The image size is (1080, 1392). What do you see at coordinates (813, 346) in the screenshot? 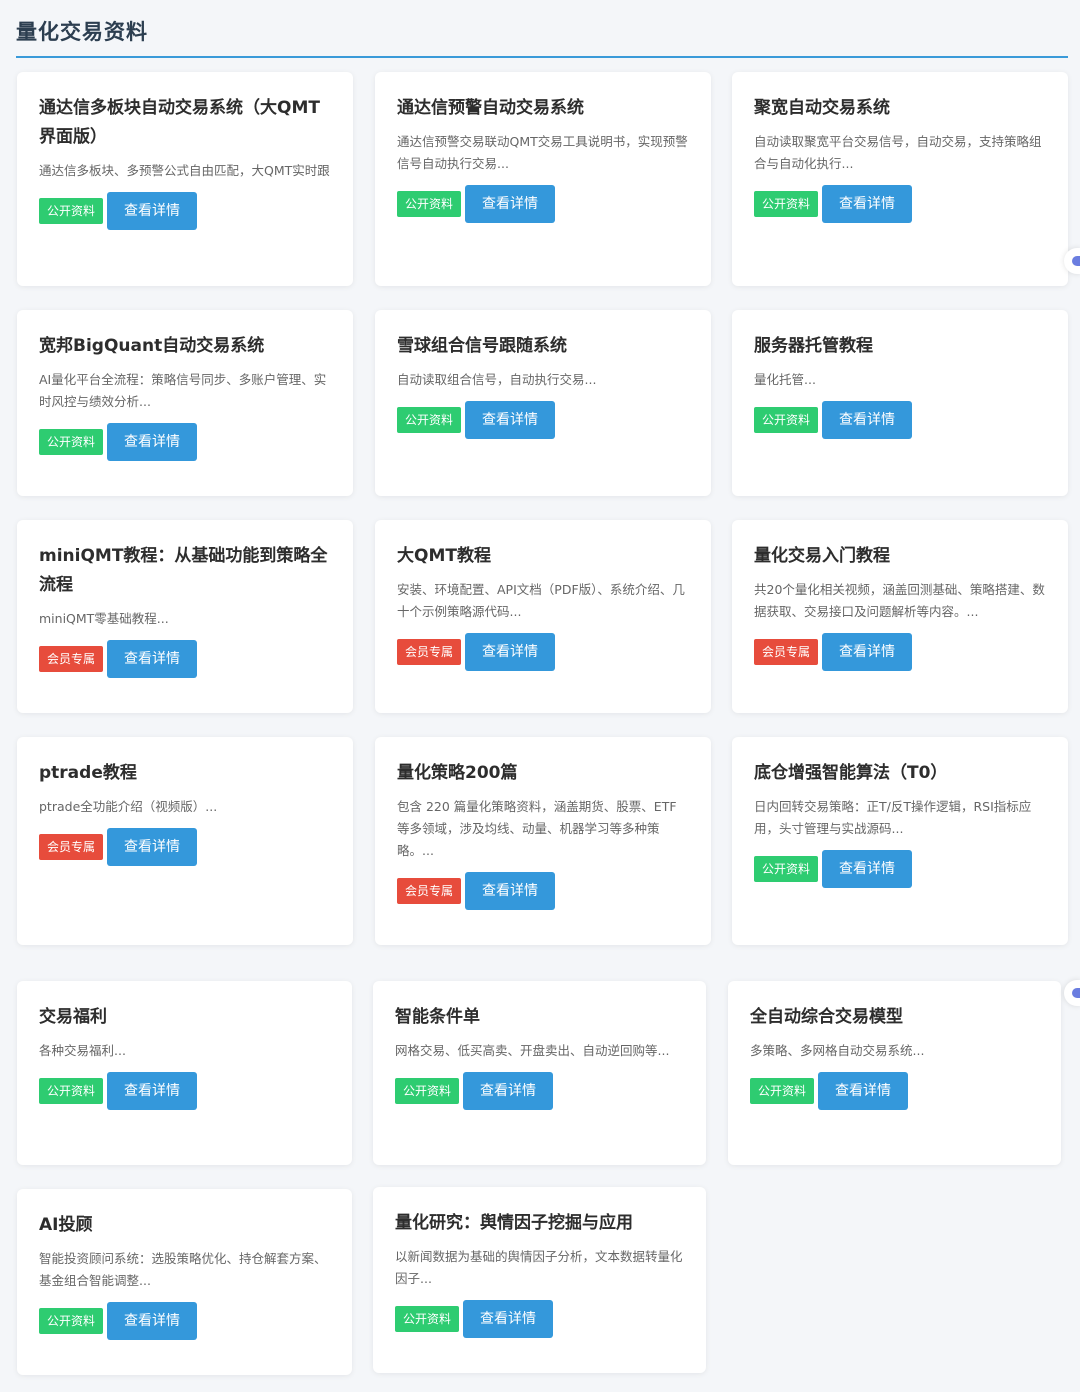
I see `card-title: 服务器托管教程` at bounding box center [813, 346].